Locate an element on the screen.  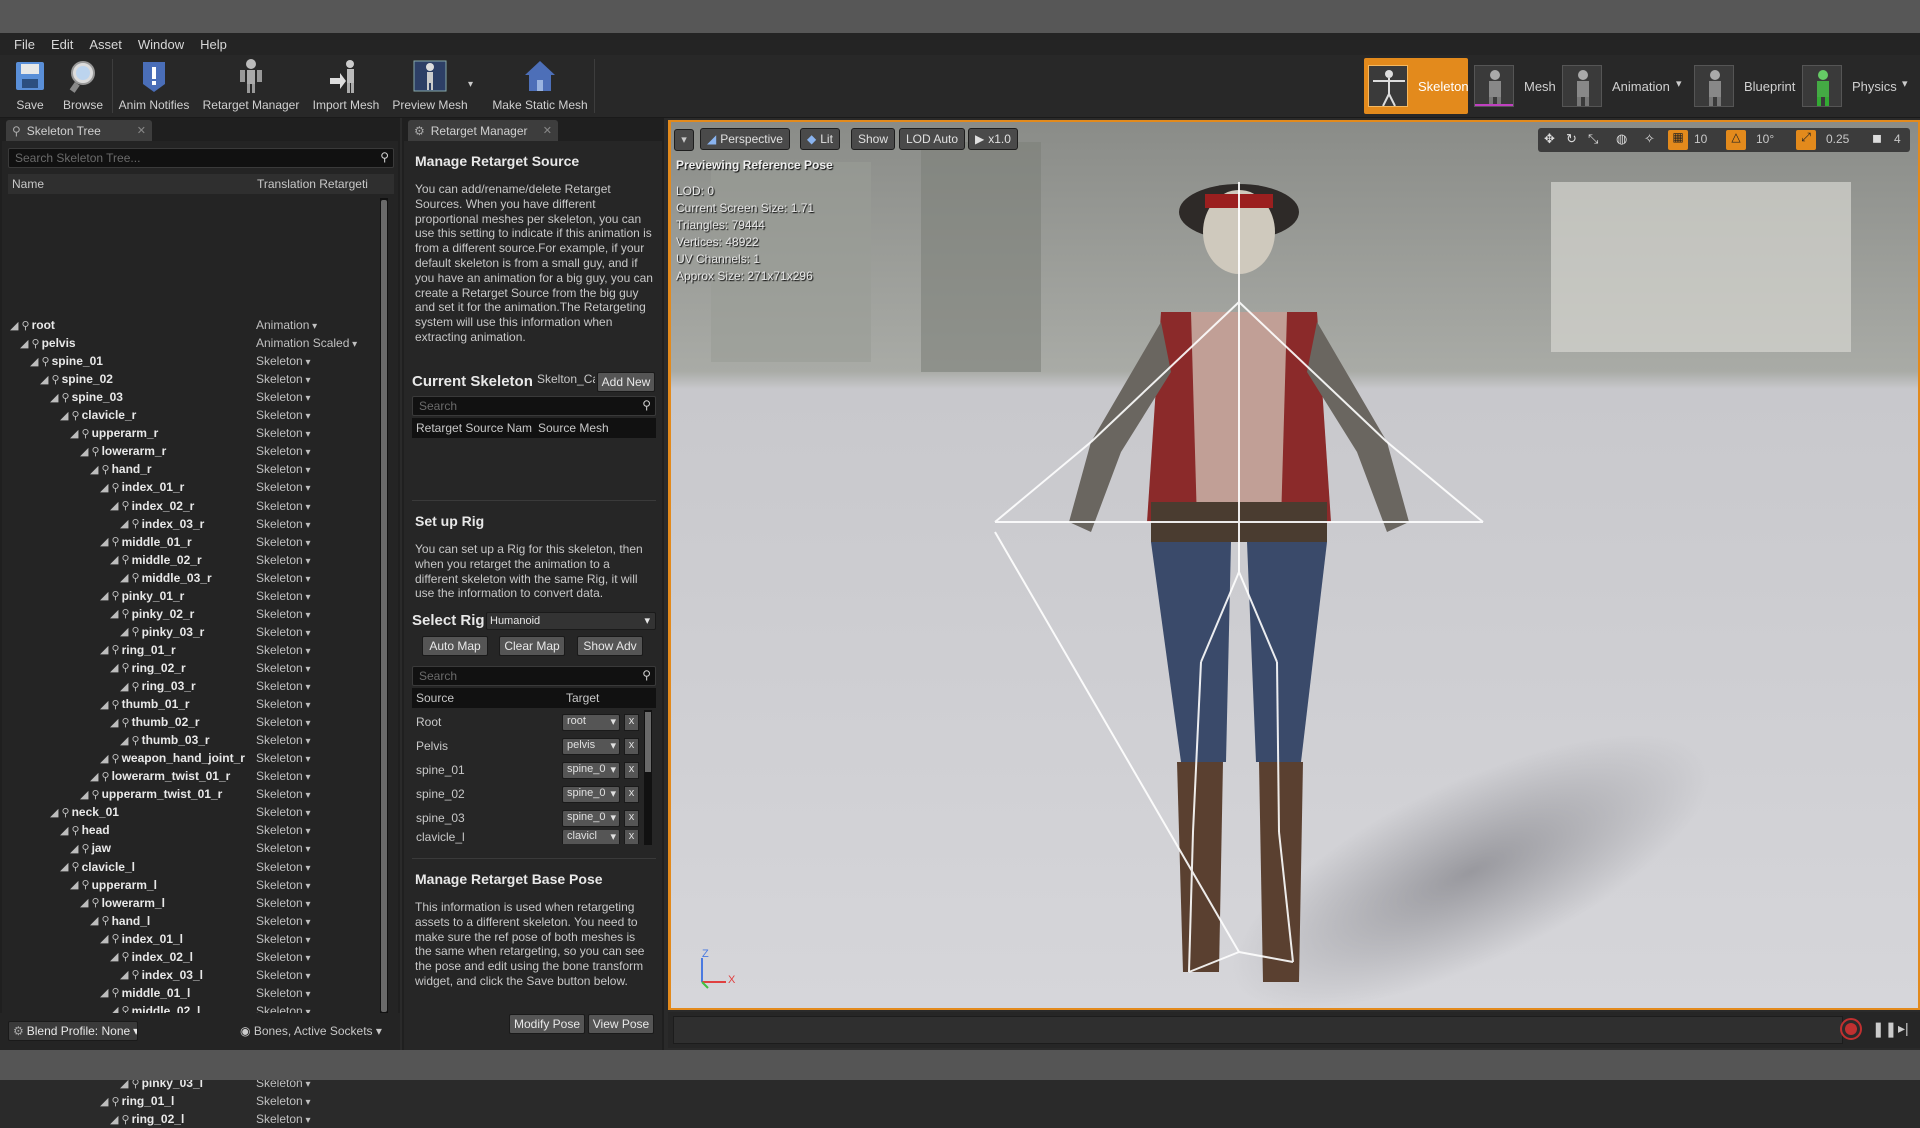
save-button: Save is located at coordinates (30, 86).